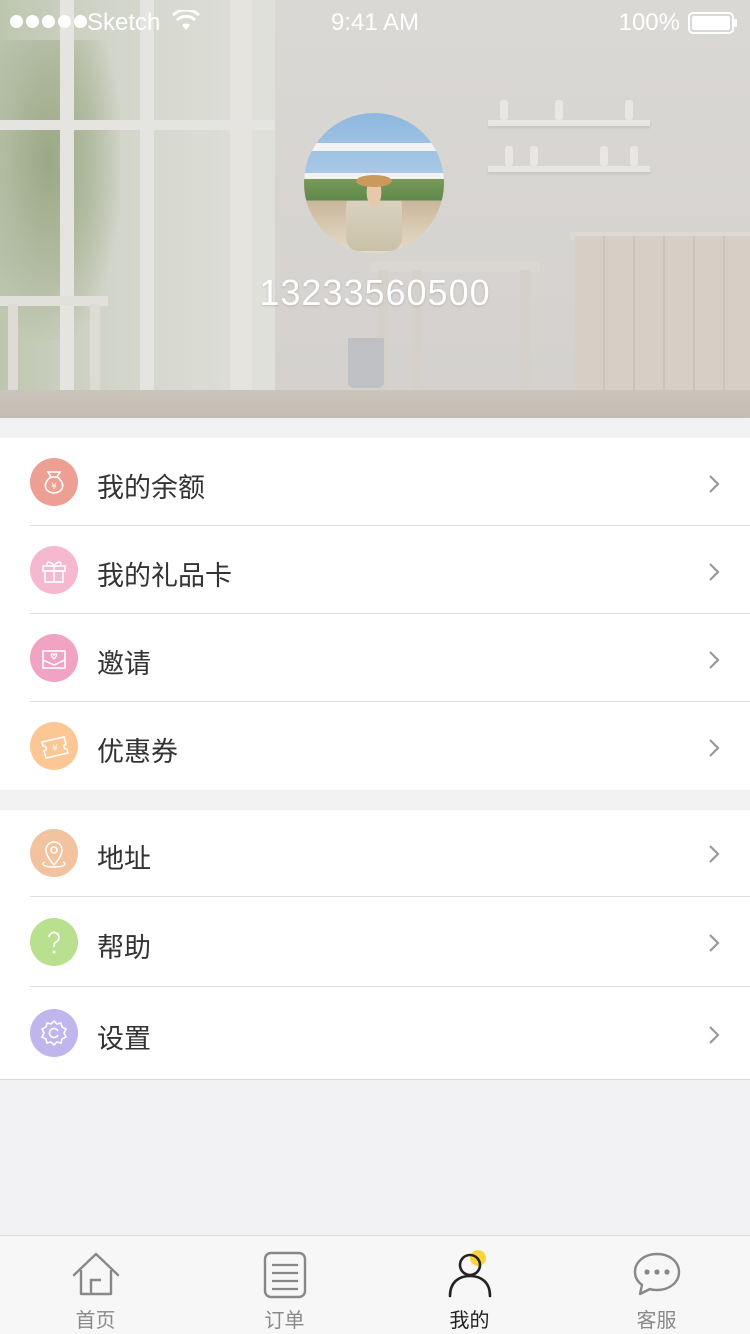 This screenshot has height=1334, width=750. Describe the element at coordinates (95, 1320) in the screenshot. I see `tab-label: 首页` at that location.